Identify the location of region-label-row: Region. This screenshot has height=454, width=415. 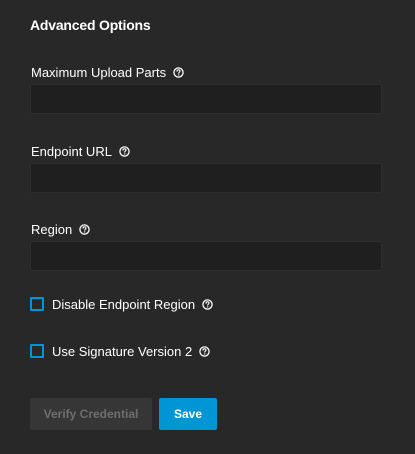
(60, 229).